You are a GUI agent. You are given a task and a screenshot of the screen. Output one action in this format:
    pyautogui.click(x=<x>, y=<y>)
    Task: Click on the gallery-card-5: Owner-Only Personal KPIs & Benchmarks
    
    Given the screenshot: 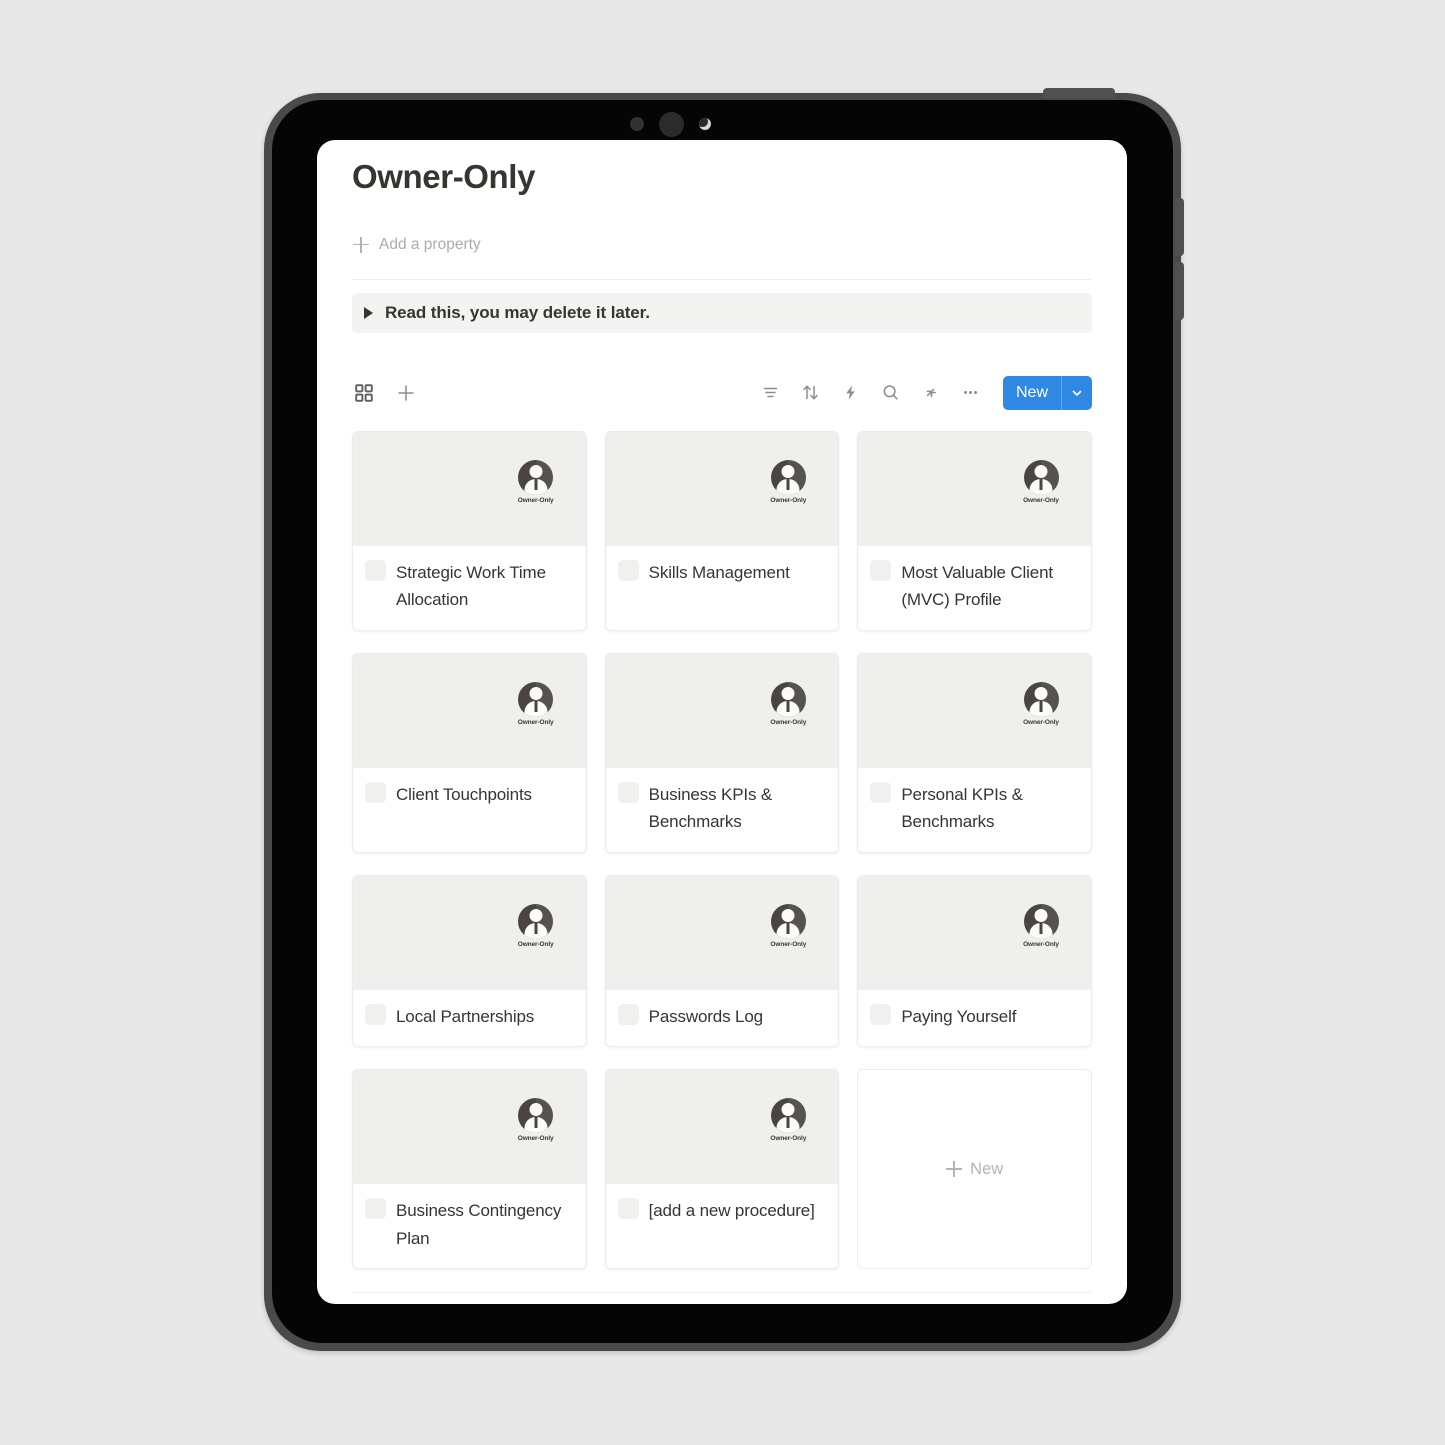 What is the action you would take?
    pyautogui.click(x=974, y=752)
    